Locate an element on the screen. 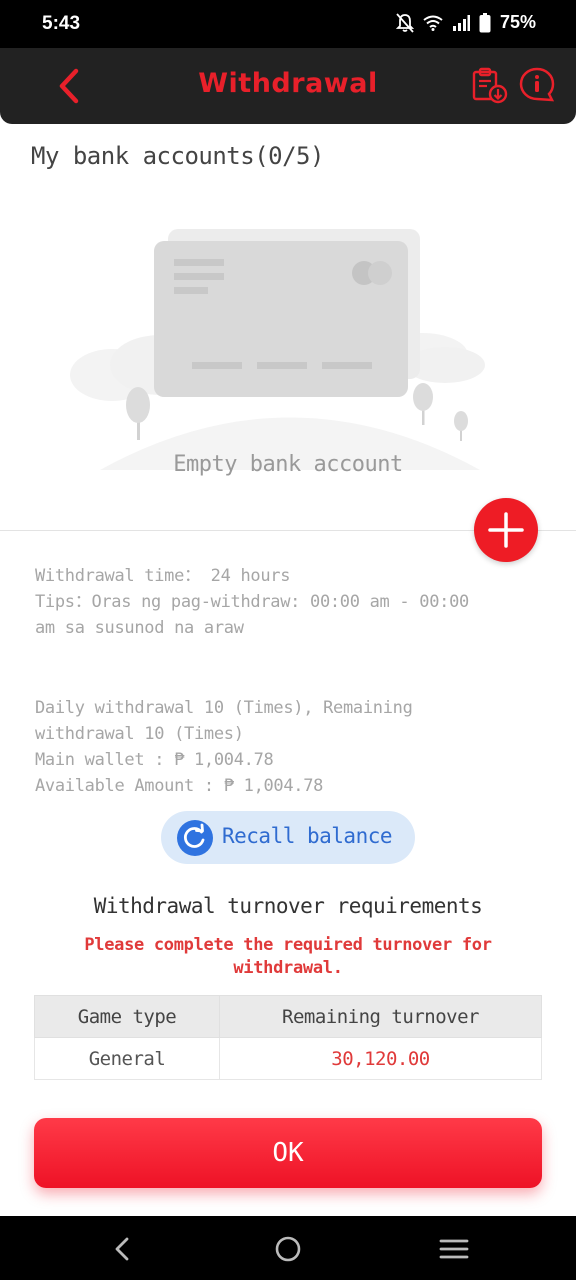  table-header-row: Game type Remaining turnover is located at coordinates (288, 1016).